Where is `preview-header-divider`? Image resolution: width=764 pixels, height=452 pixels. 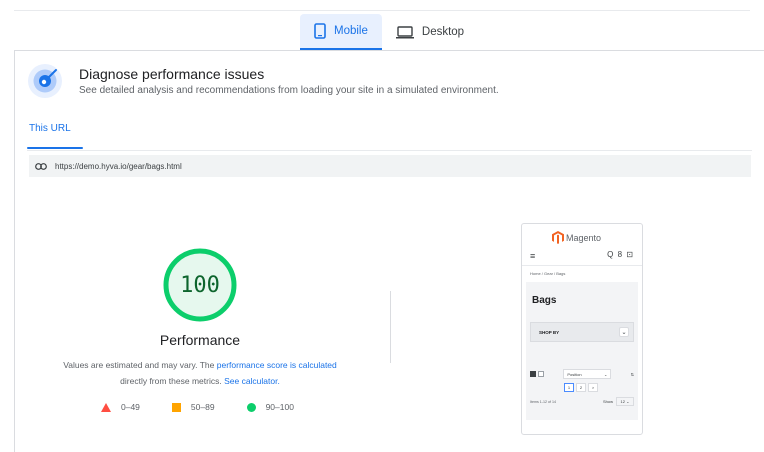 preview-header-divider is located at coordinates (582, 265).